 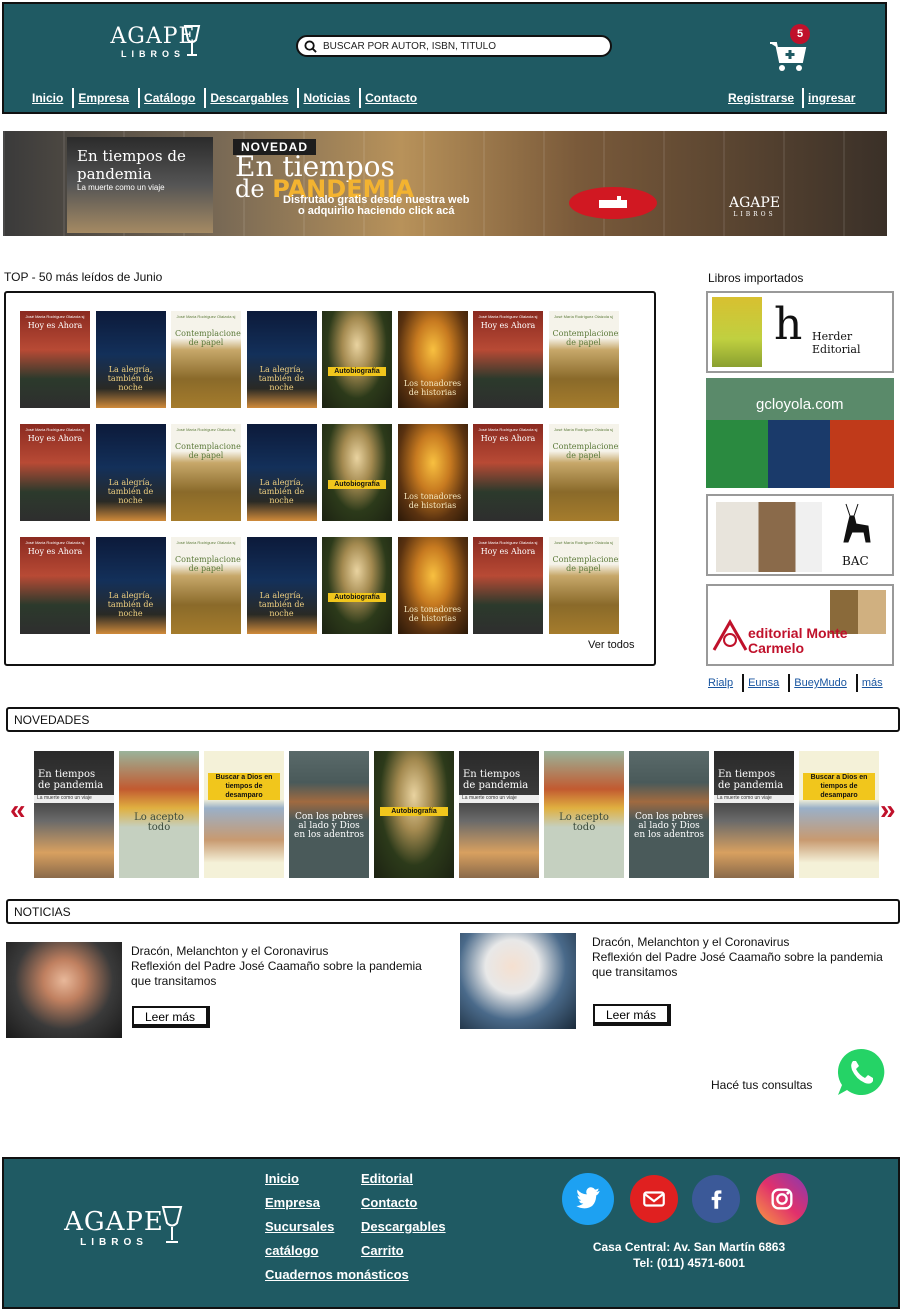 I want to click on book-title: Hoy es Ahora, so click(x=508, y=551).